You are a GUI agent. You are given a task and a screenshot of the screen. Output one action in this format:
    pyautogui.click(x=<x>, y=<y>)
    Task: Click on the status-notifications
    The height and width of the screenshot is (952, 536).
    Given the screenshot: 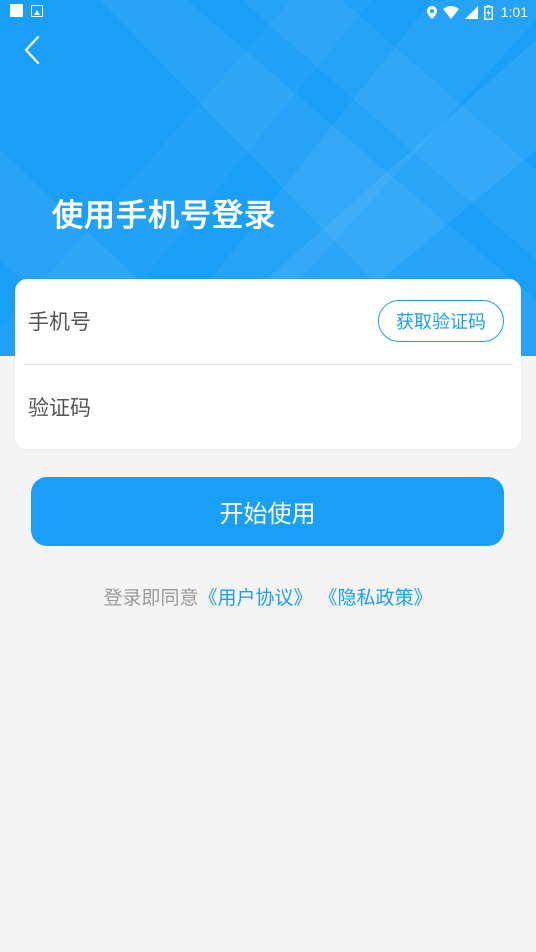 What is the action you would take?
    pyautogui.click(x=26, y=10)
    